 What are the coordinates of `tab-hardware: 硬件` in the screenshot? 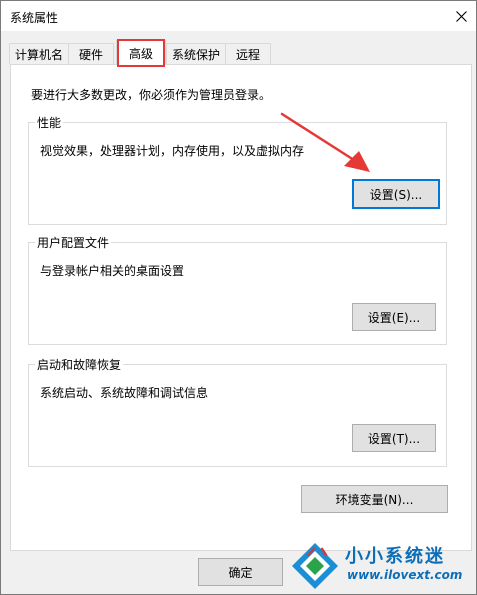 It's located at (91, 53).